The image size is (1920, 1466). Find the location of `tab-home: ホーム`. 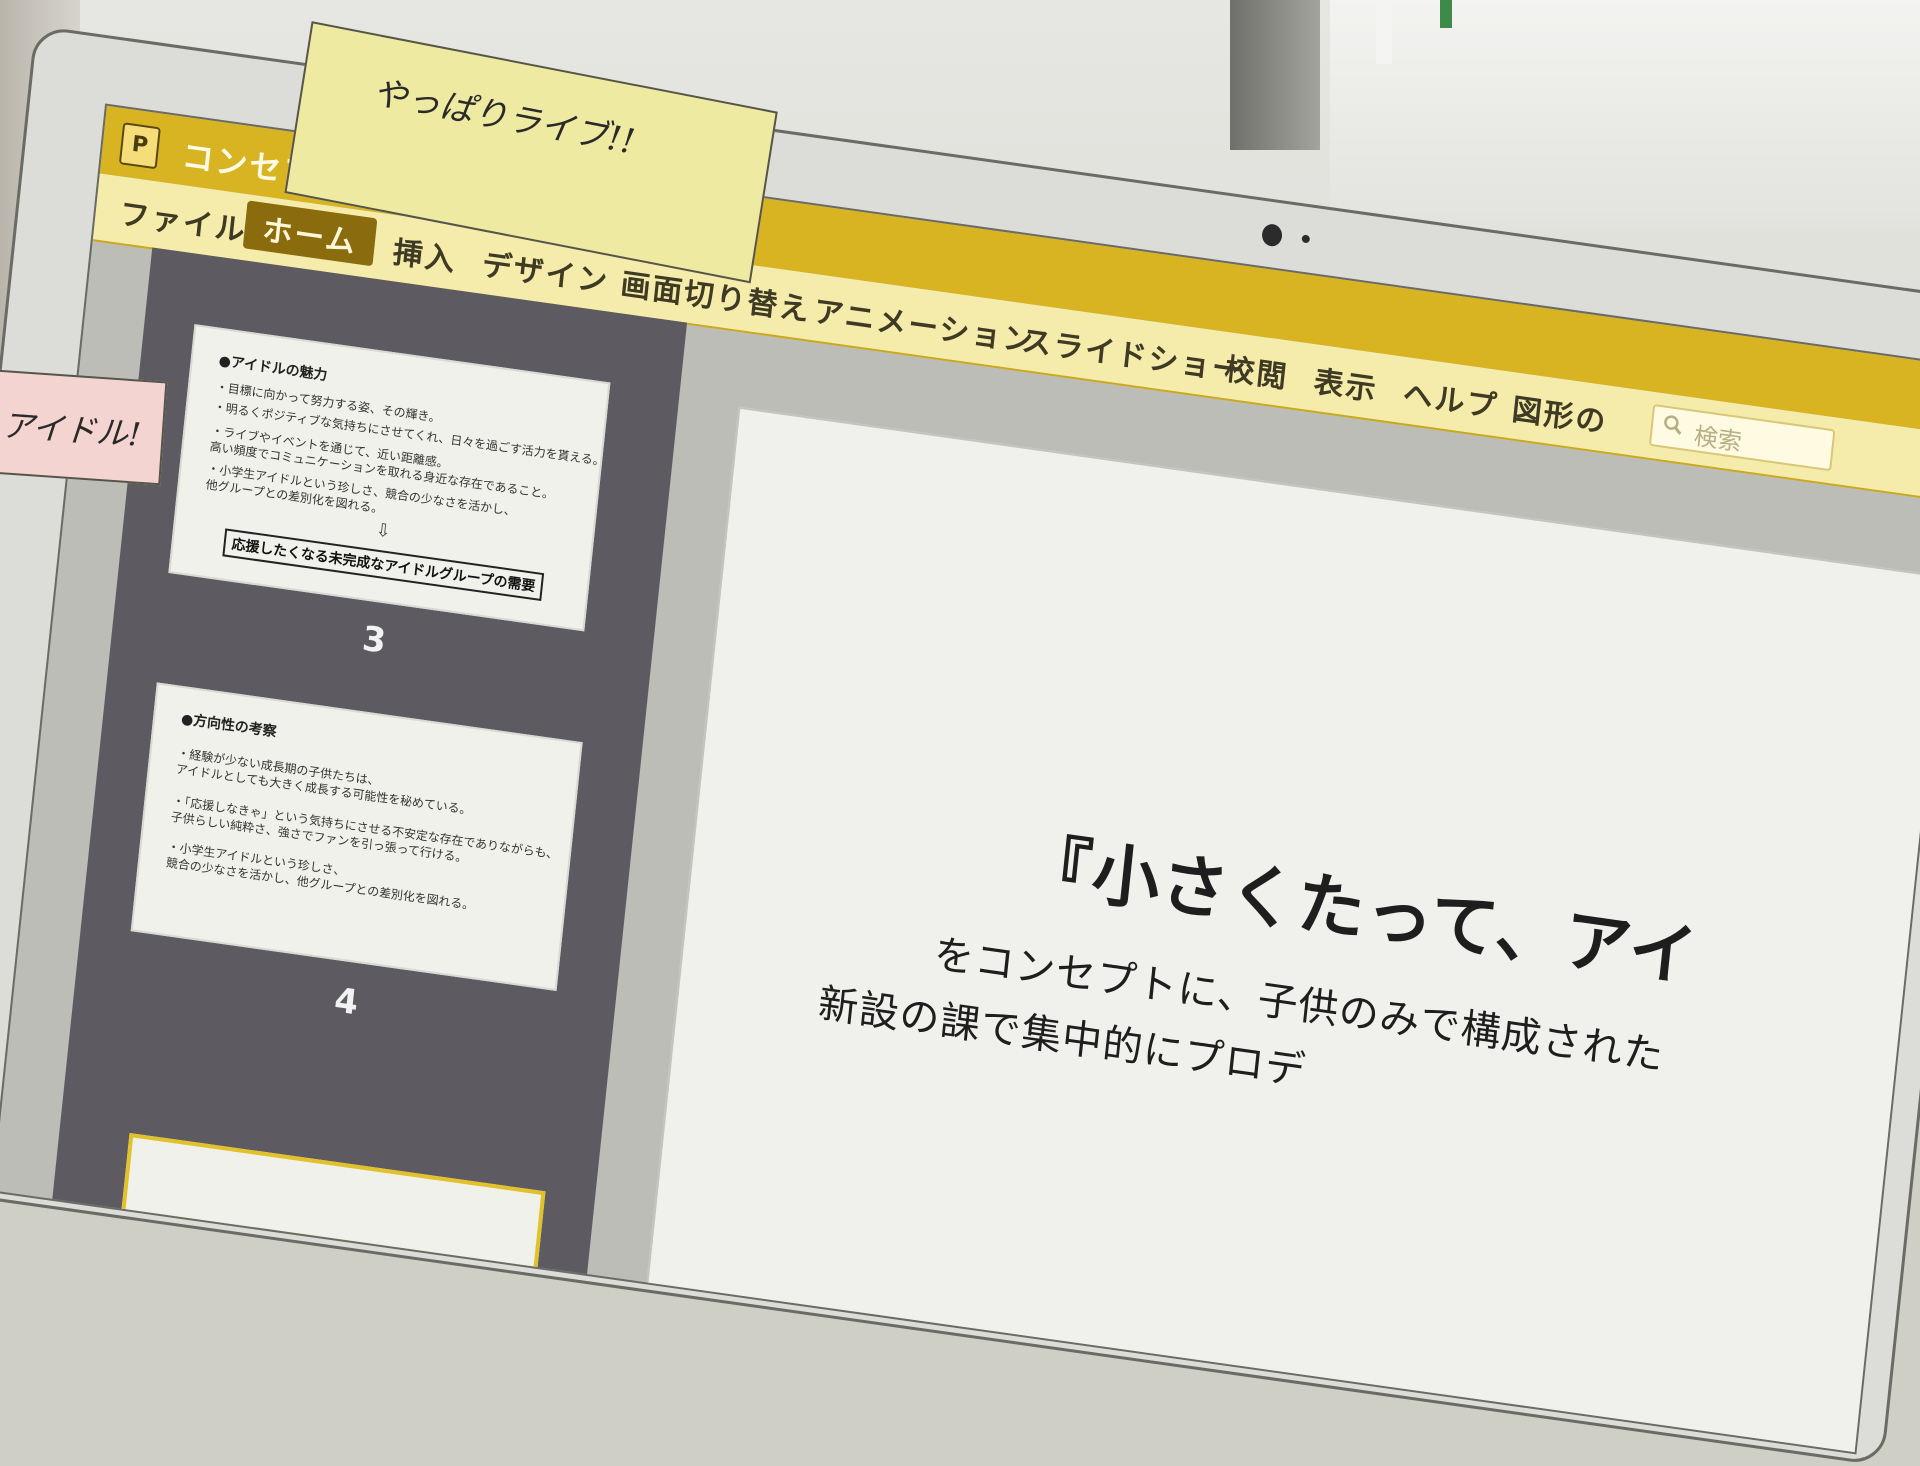

tab-home: ホーム is located at coordinates (310, 233).